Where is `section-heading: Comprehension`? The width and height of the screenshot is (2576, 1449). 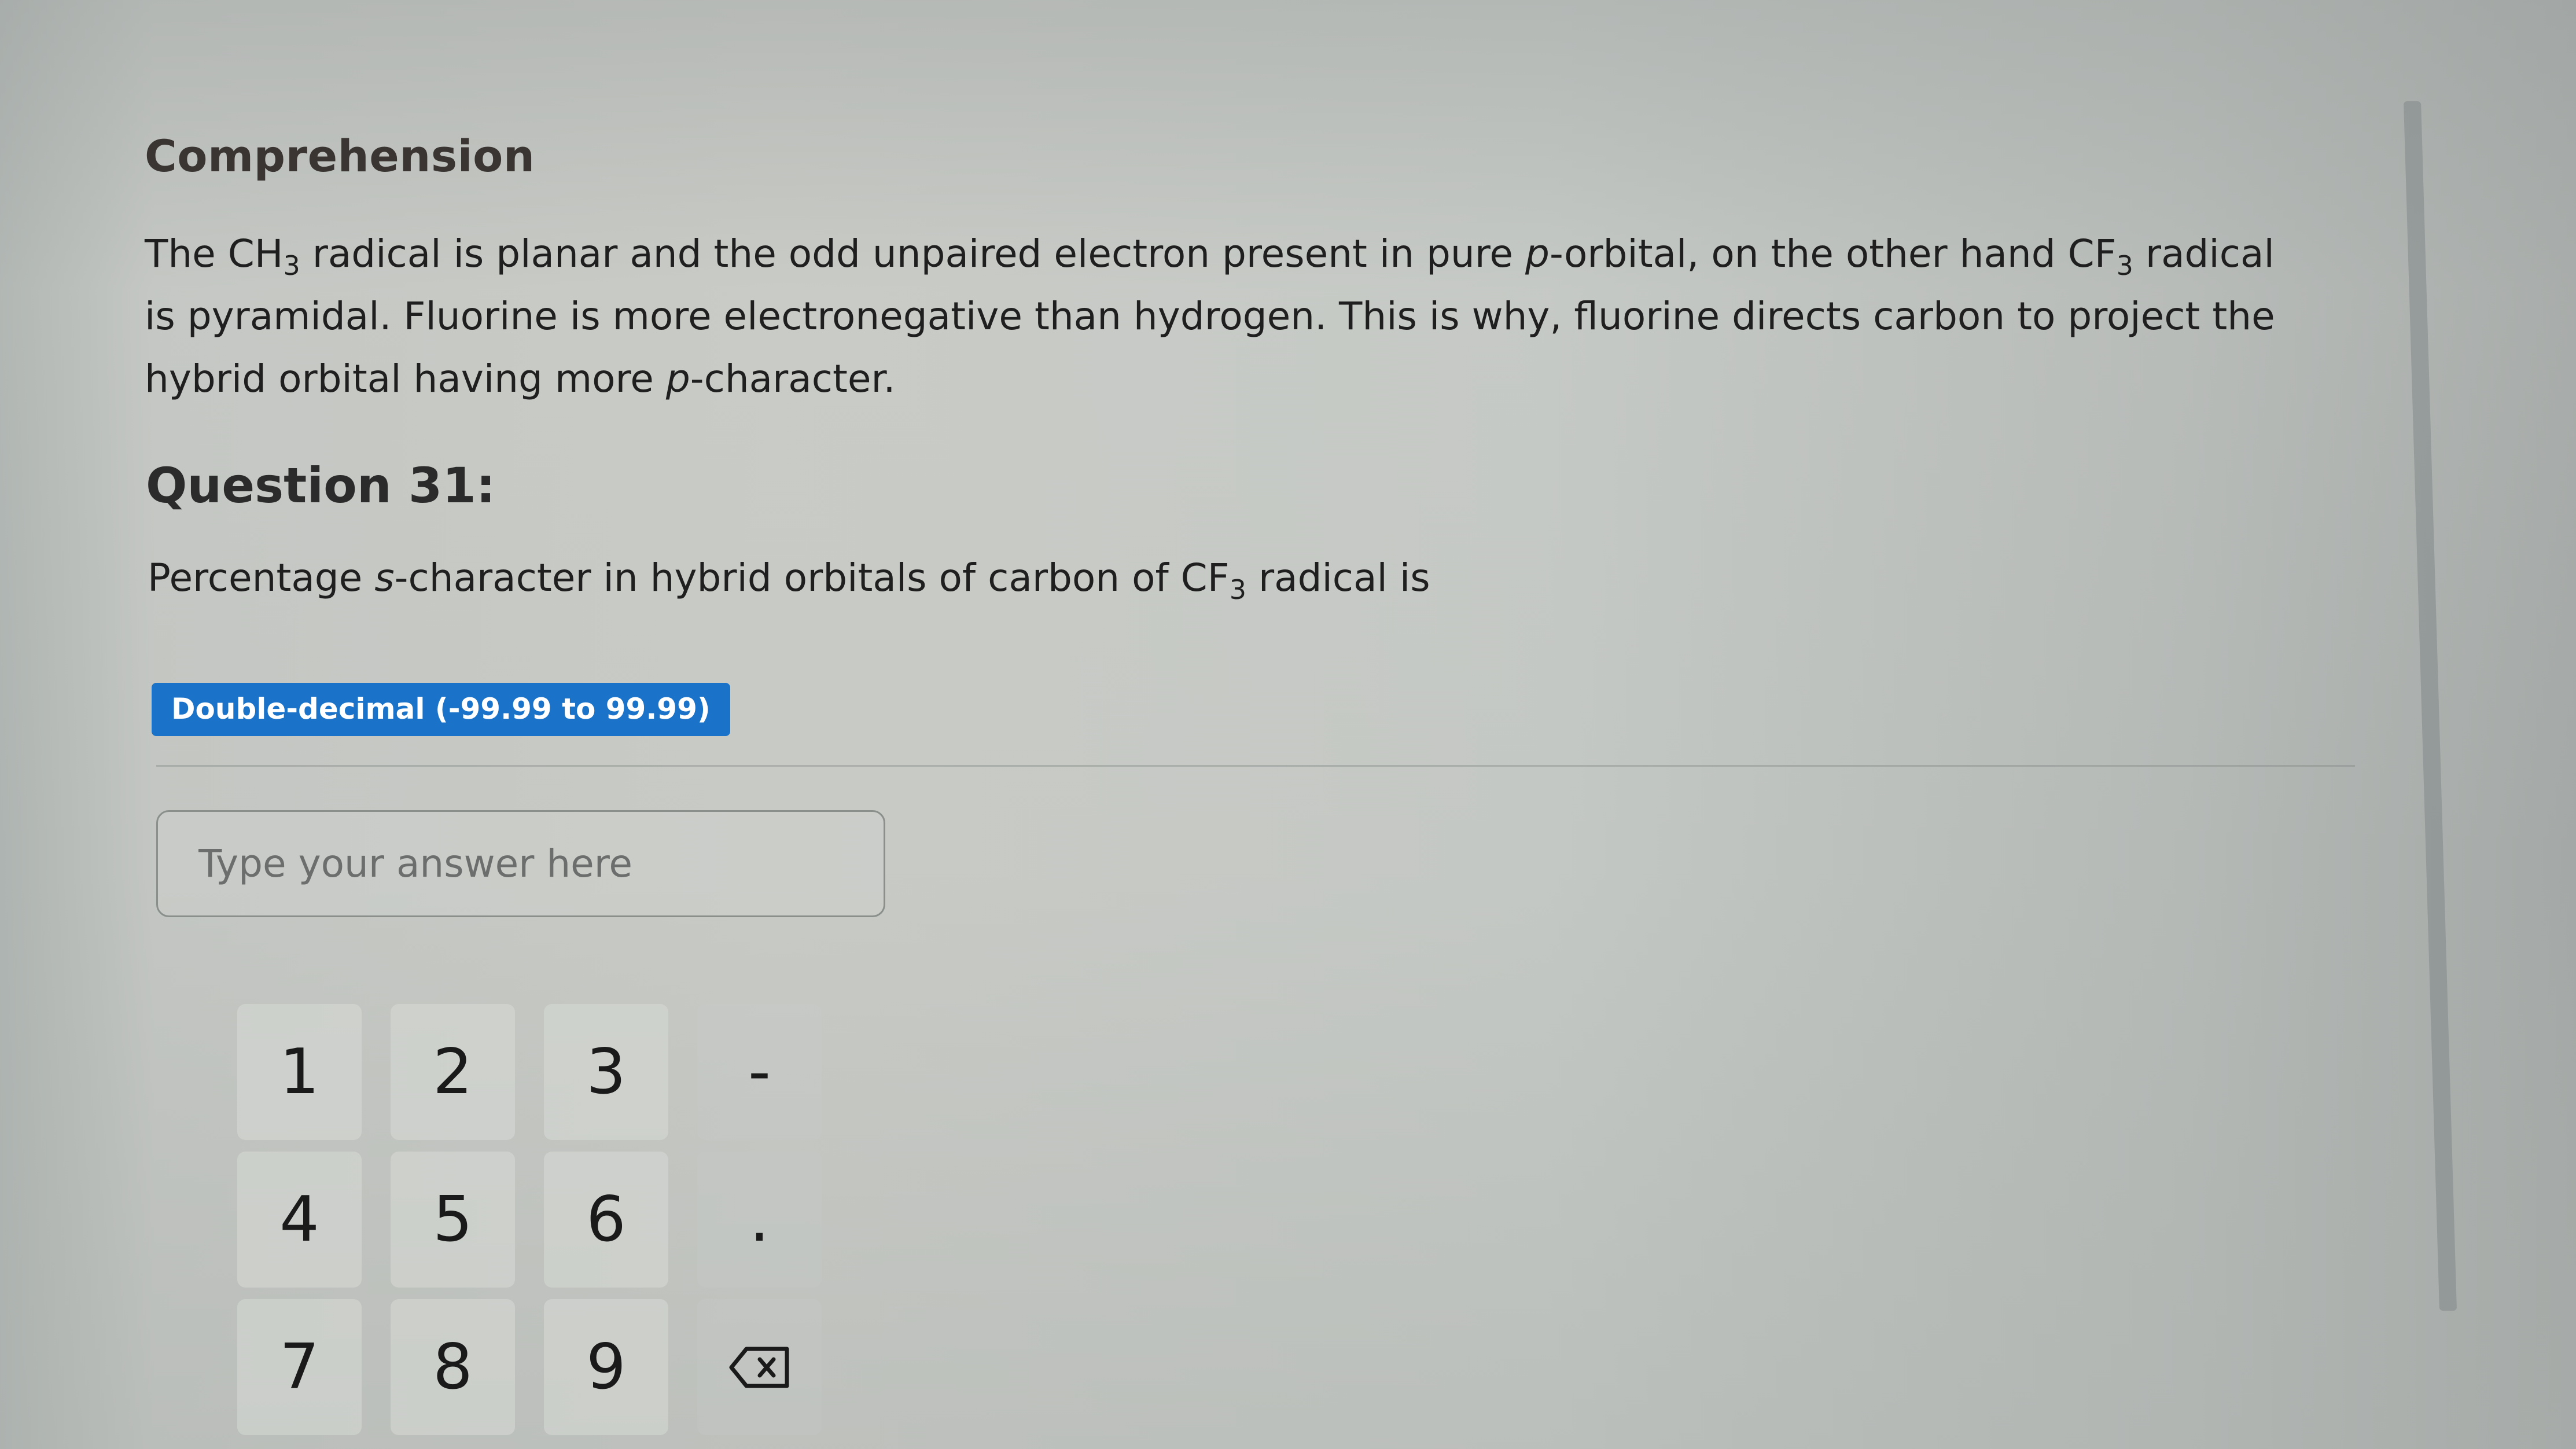
section-heading: Comprehension is located at coordinates (340, 156).